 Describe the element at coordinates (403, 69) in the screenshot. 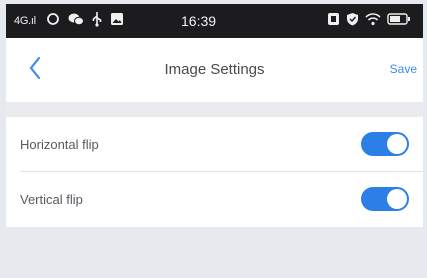

I see `save-button: Save` at that location.